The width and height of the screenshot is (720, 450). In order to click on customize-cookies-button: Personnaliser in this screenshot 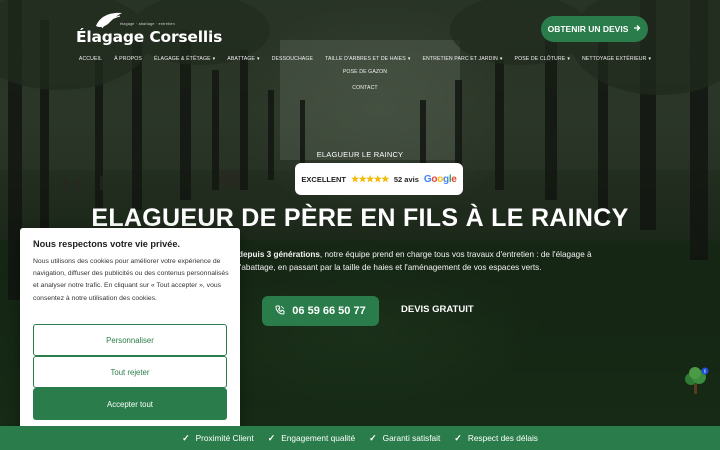, I will do `click(130, 340)`.